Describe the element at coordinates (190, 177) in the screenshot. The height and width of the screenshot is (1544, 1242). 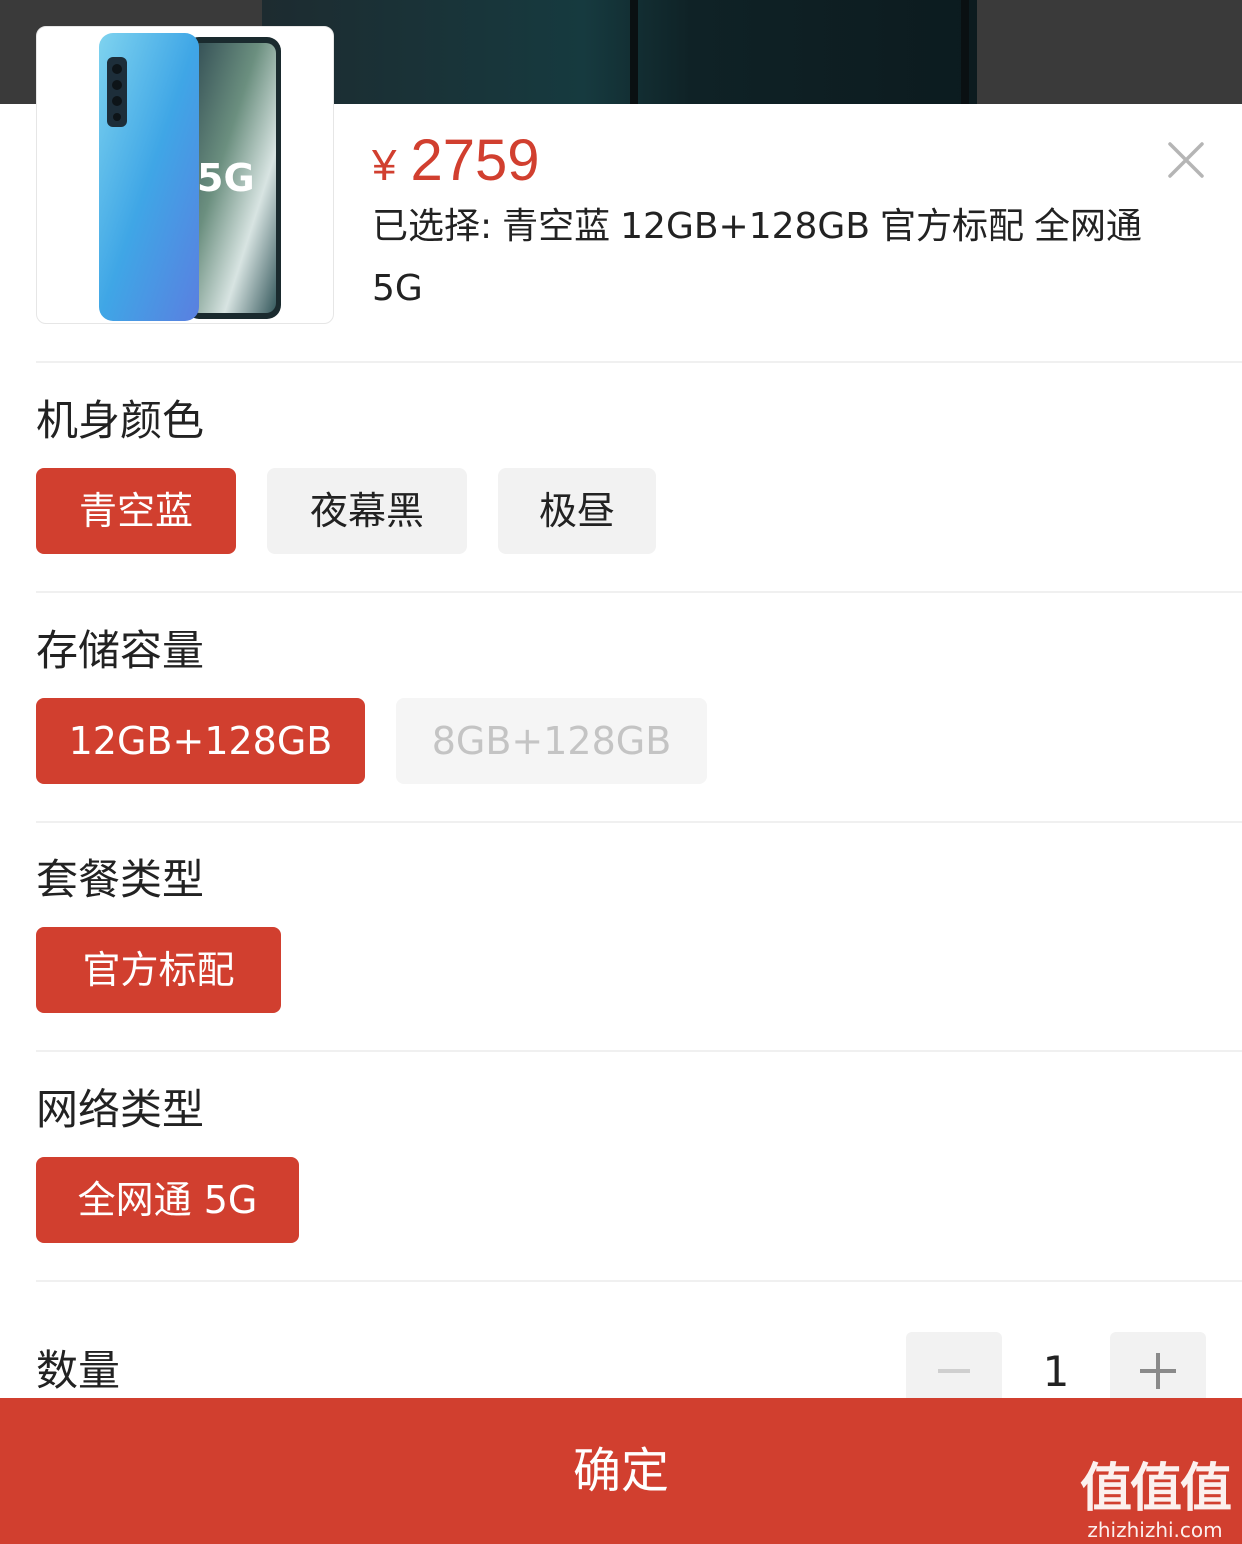
I see `phone-image: 5G` at that location.